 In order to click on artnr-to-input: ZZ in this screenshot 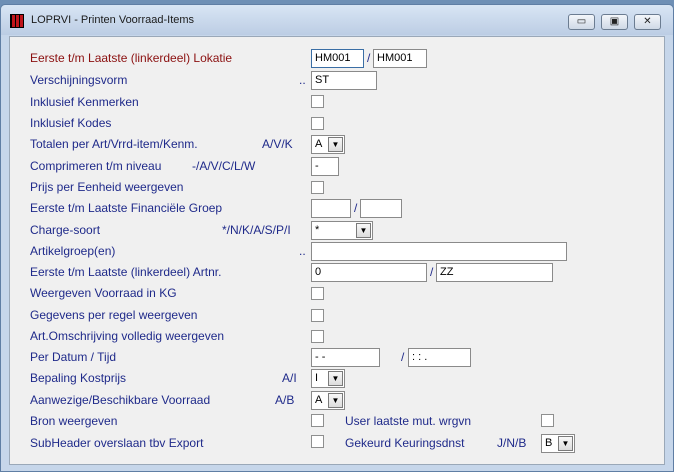, I will do `click(494, 272)`.